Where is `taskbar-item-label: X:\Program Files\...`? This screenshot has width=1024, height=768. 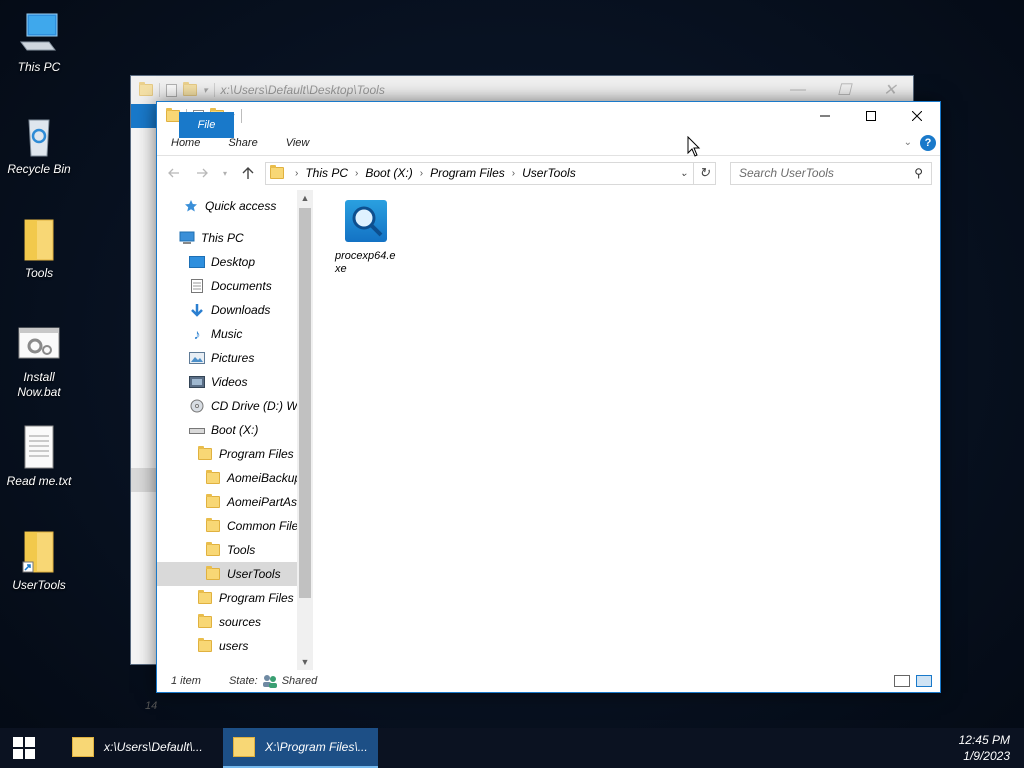
taskbar-item-label: X:\Program Files\... is located at coordinates (316, 747).